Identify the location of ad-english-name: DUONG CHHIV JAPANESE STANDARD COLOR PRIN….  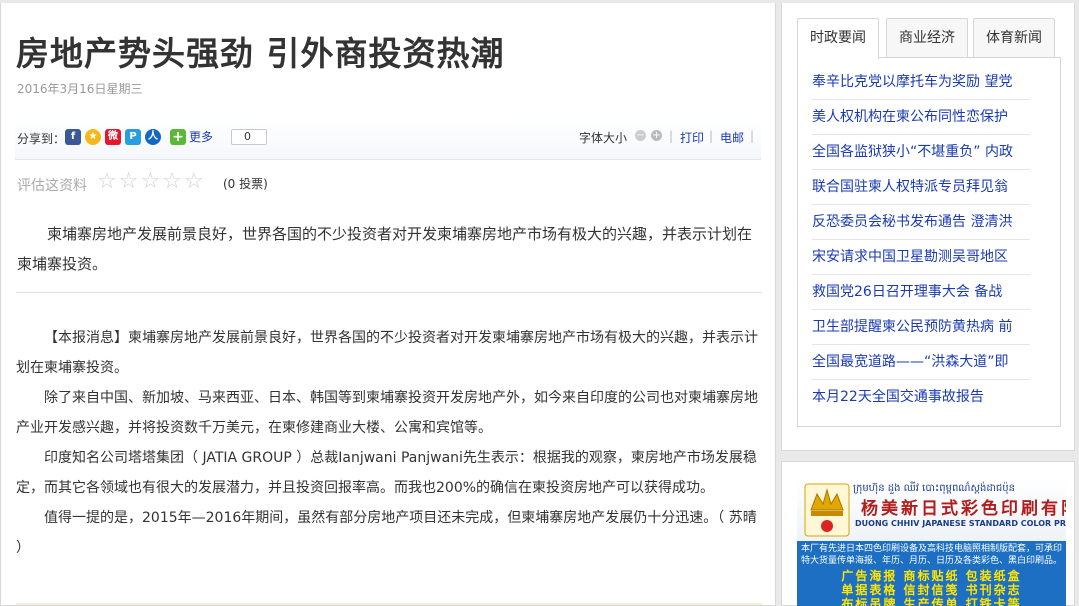
(960, 523).